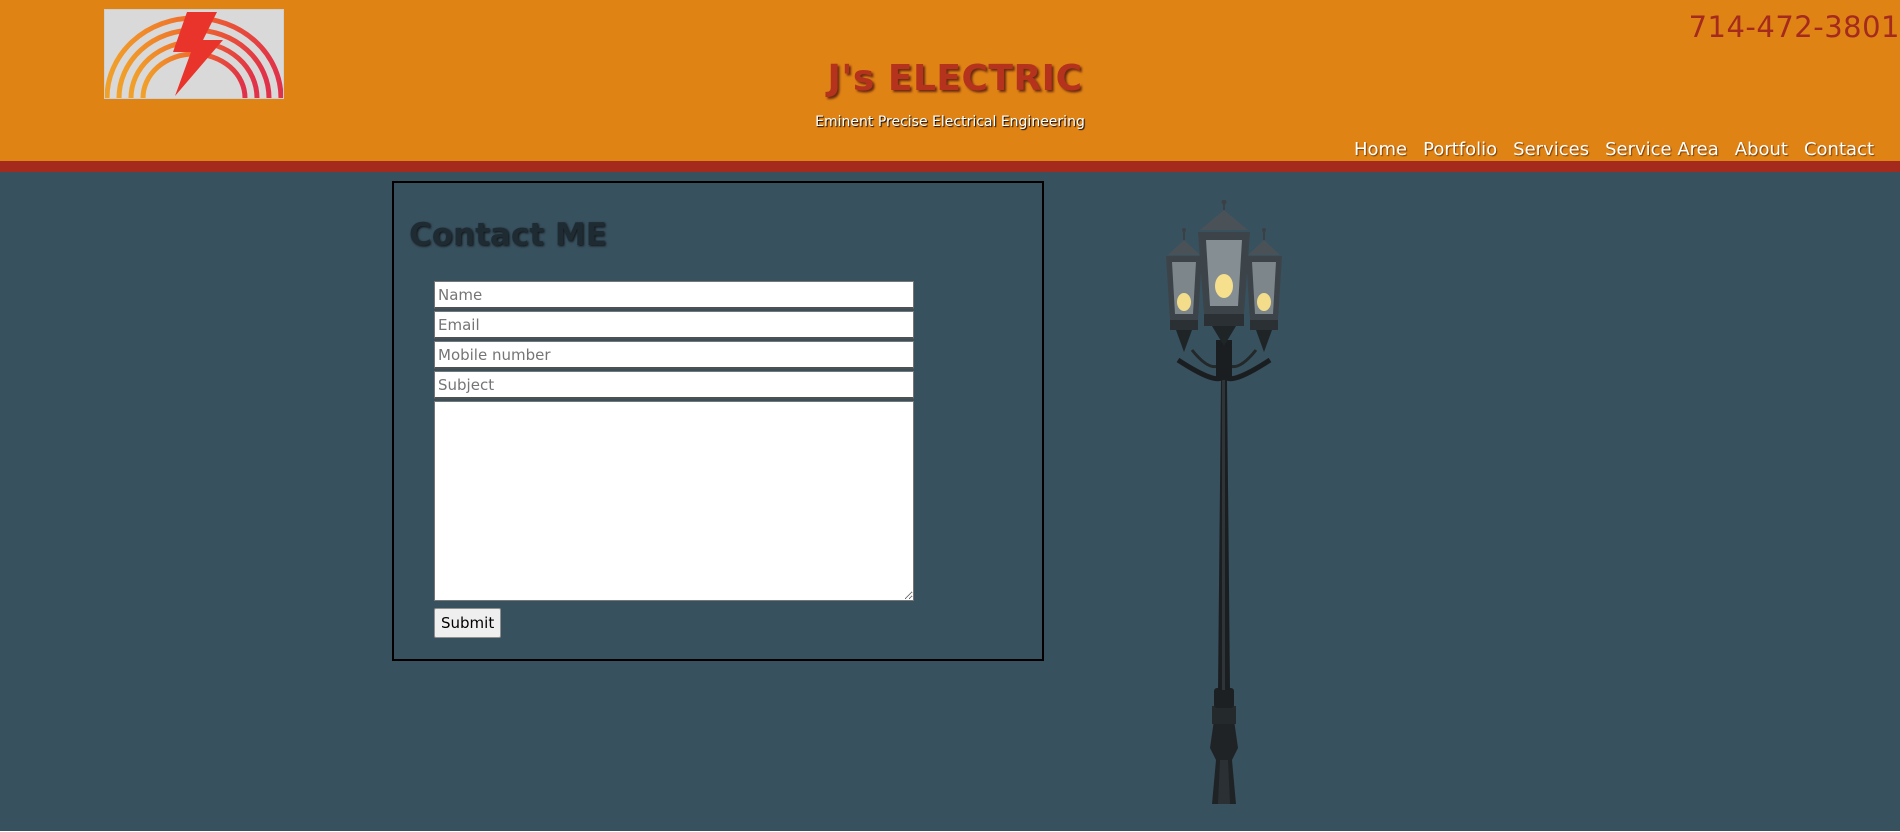 The image size is (1900, 832). What do you see at coordinates (468, 623) in the screenshot?
I see `submit-button: Submit` at bounding box center [468, 623].